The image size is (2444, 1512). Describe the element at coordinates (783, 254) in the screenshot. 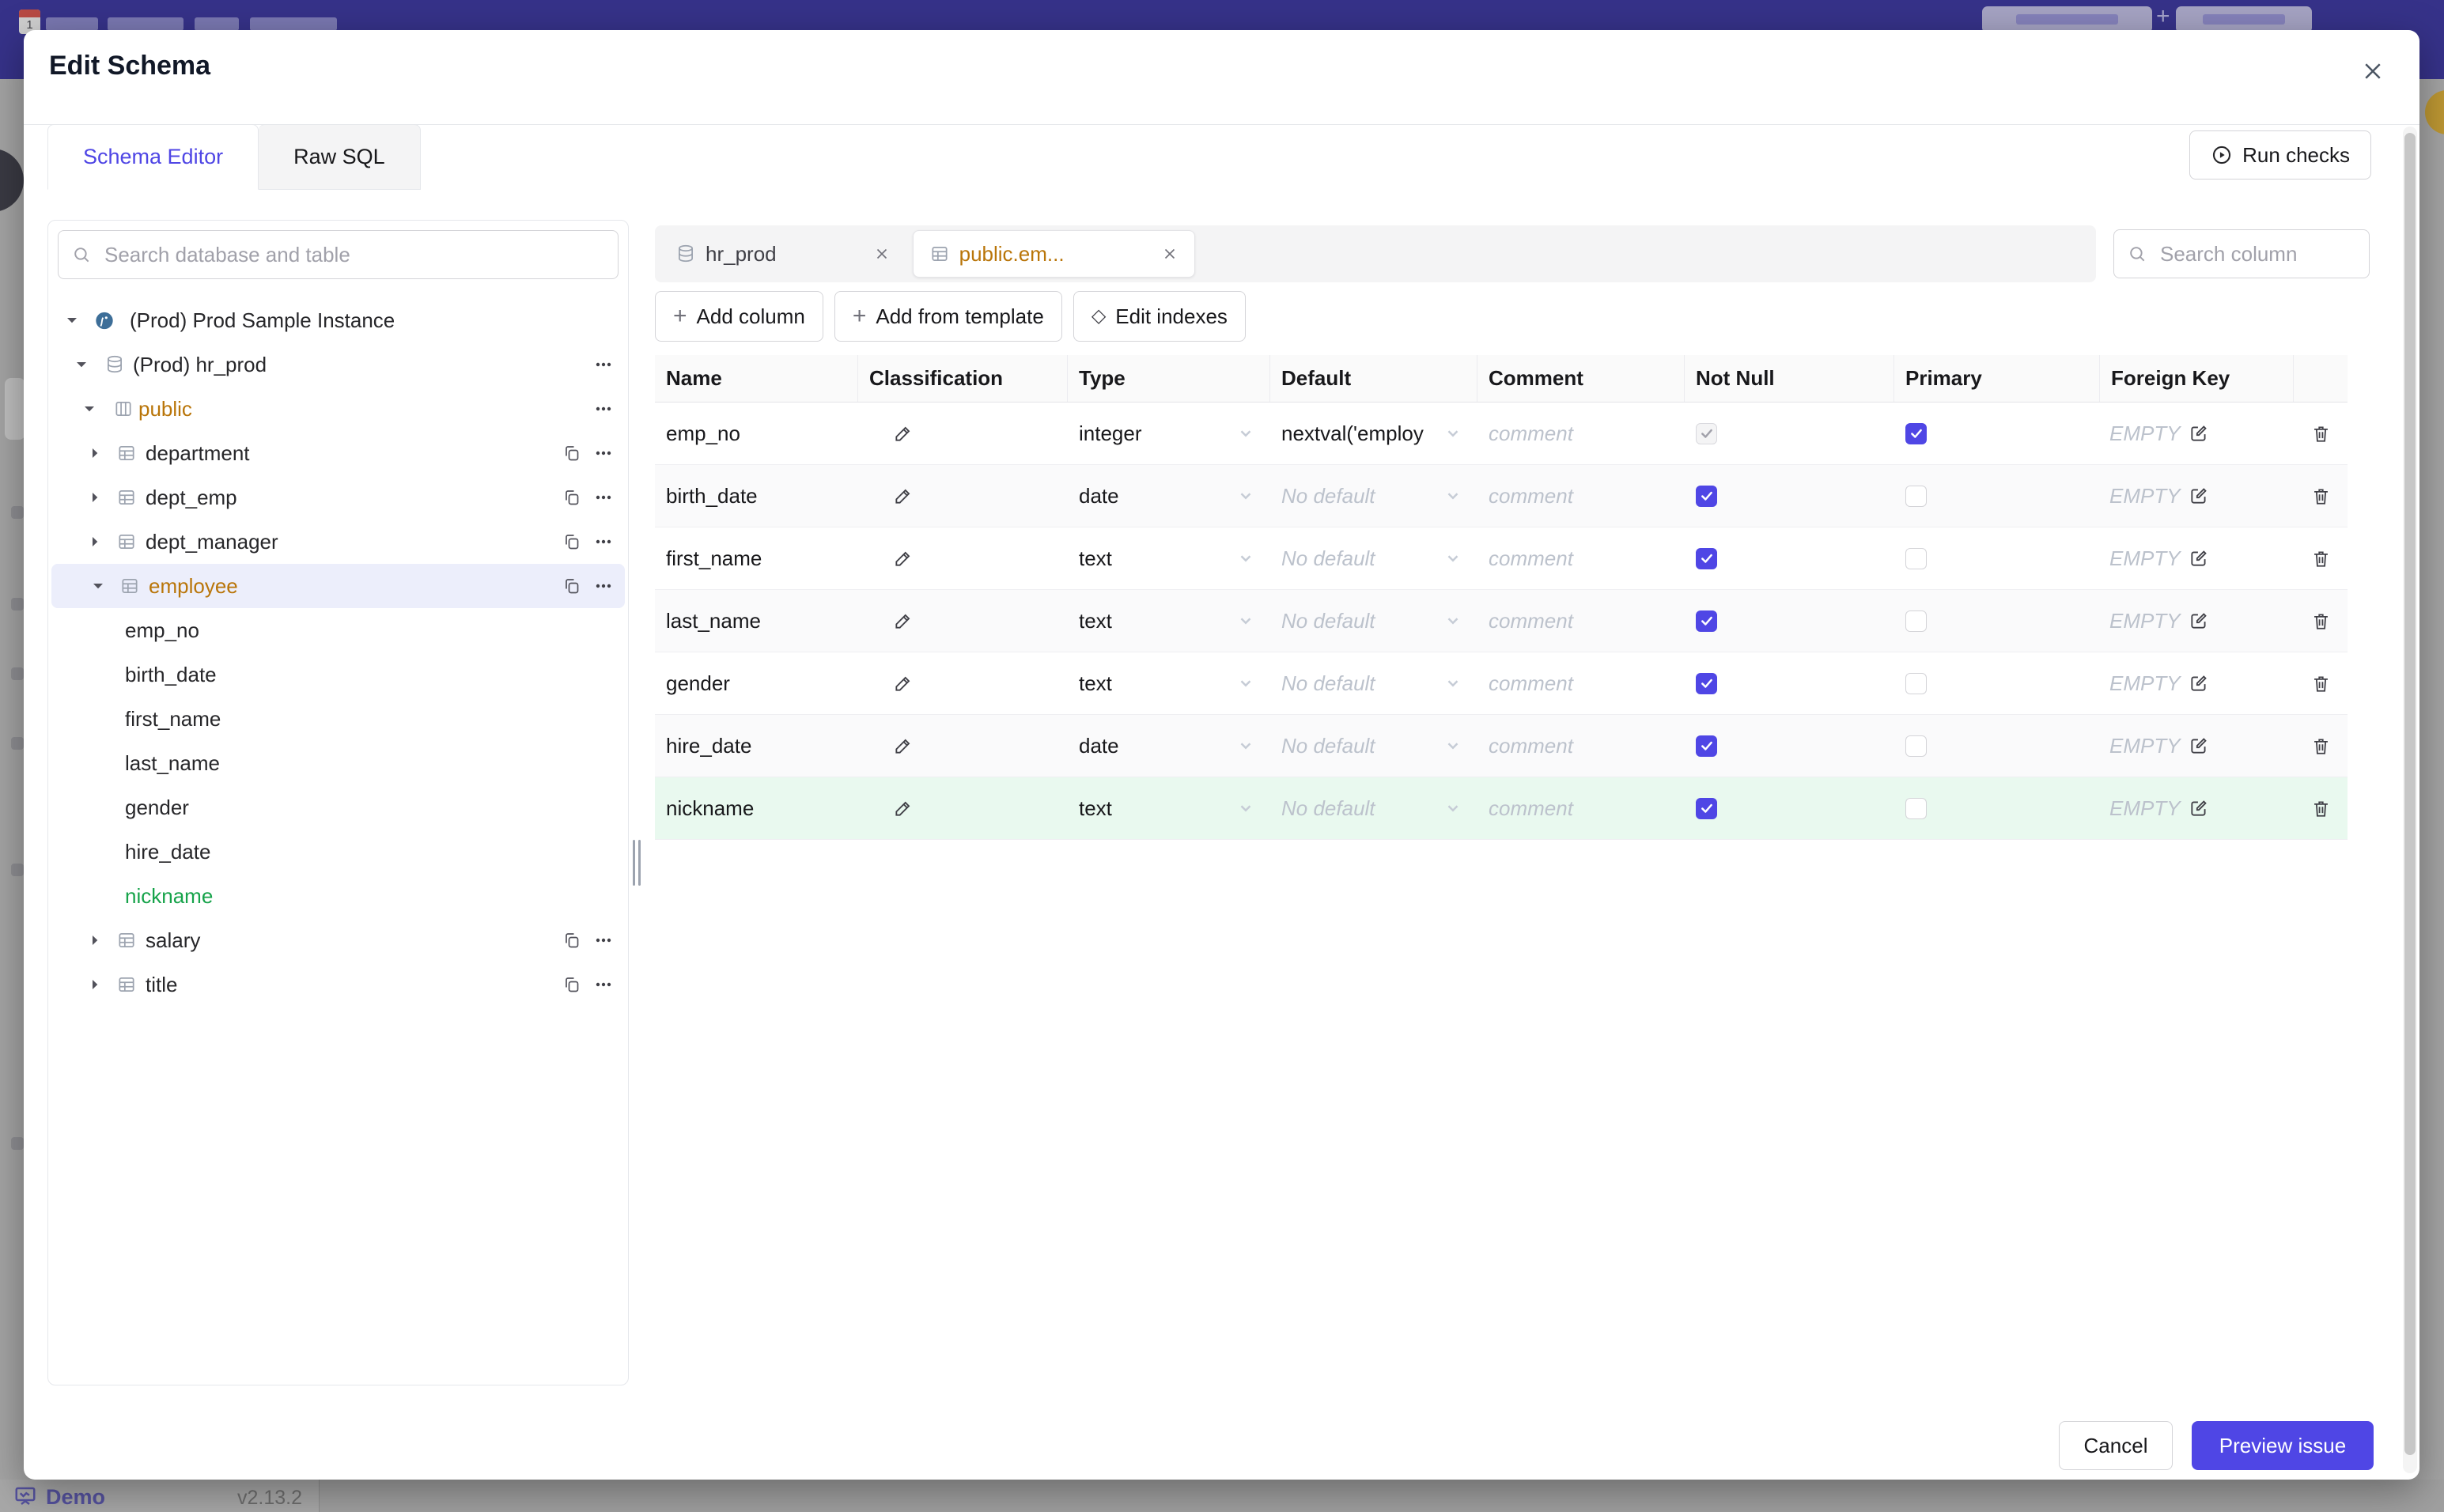

I see `editor-tab-hr_prod: hr_prod` at that location.